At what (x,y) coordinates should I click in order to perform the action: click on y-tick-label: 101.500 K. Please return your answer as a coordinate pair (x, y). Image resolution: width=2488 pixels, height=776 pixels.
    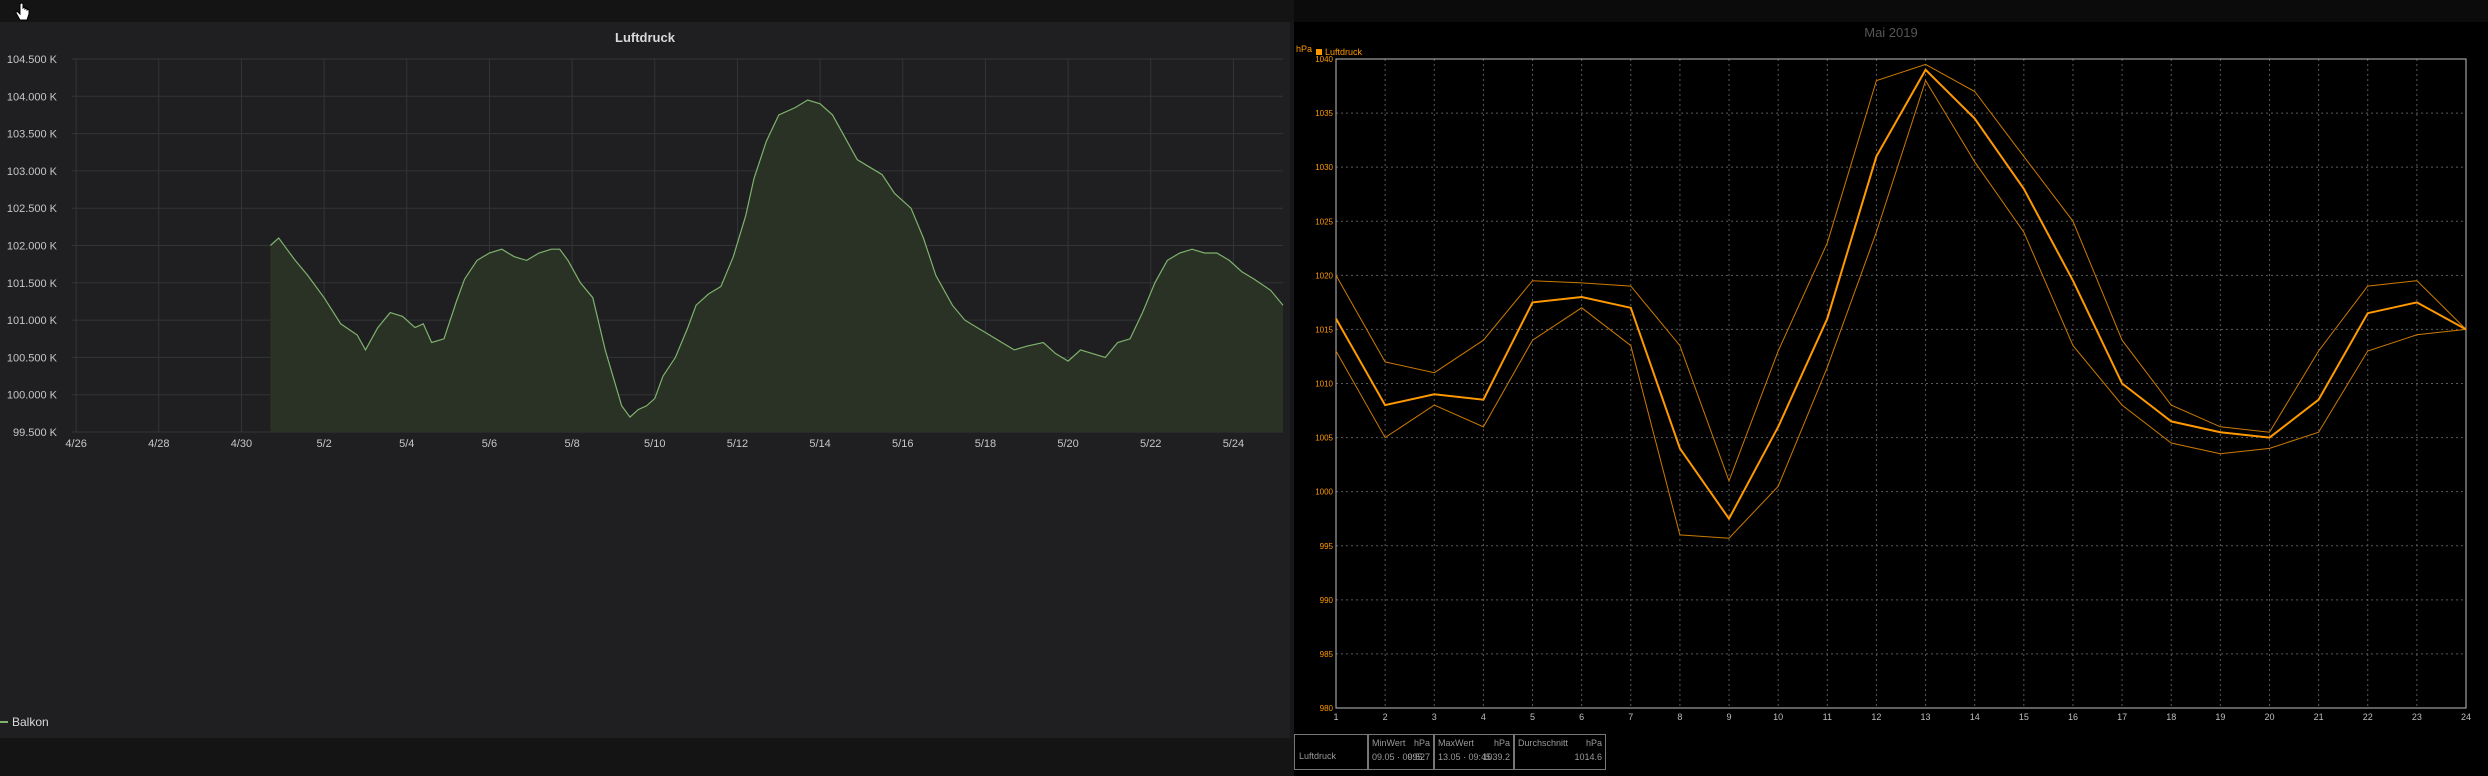
    Looking at the image, I should click on (32, 284).